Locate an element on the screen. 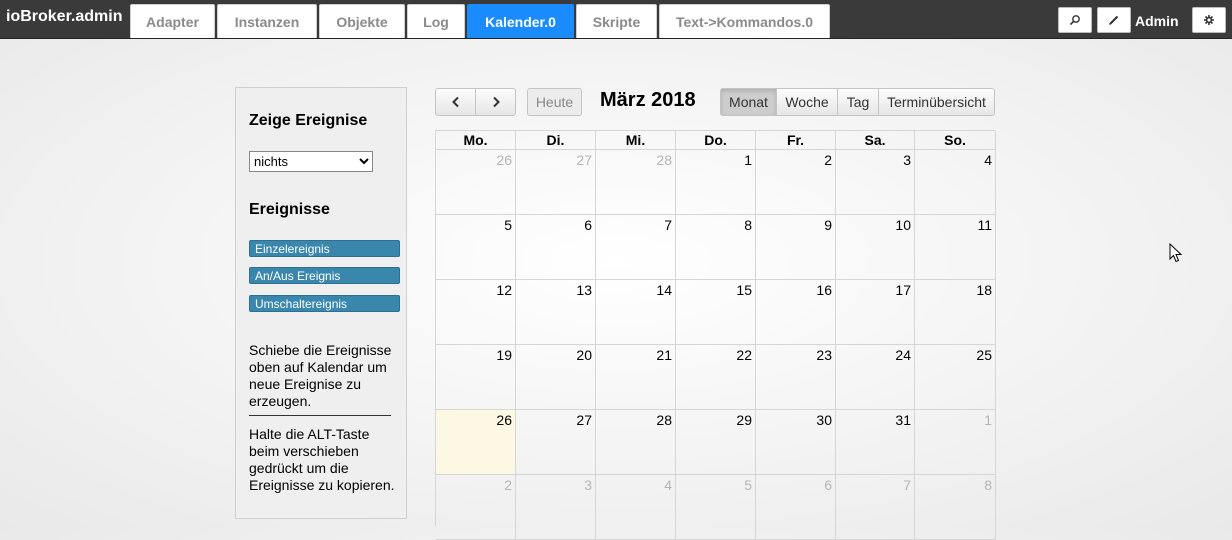 Image resolution: width=1232 pixels, height=540 pixels. app-brand: ioBroker.admin is located at coordinates (64, 16).